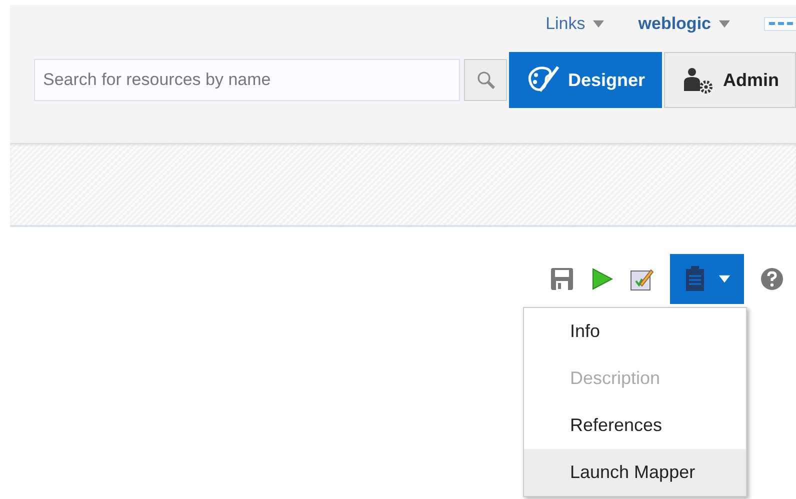 Image resolution: width=796 pixels, height=499 pixels. I want to click on save-icon, so click(562, 279).